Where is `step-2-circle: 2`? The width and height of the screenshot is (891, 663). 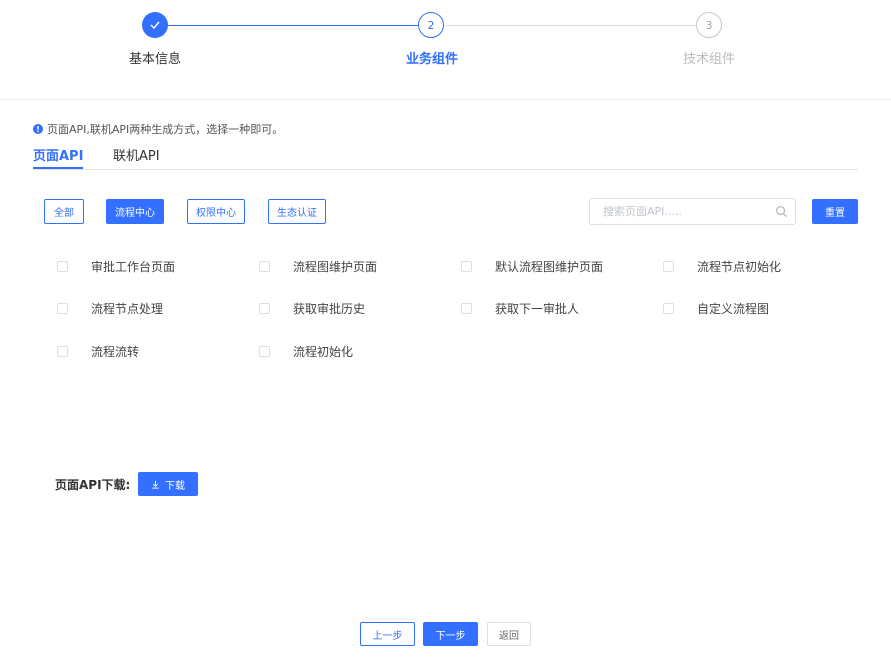 step-2-circle: 2 is located at coordinates (431, 25).